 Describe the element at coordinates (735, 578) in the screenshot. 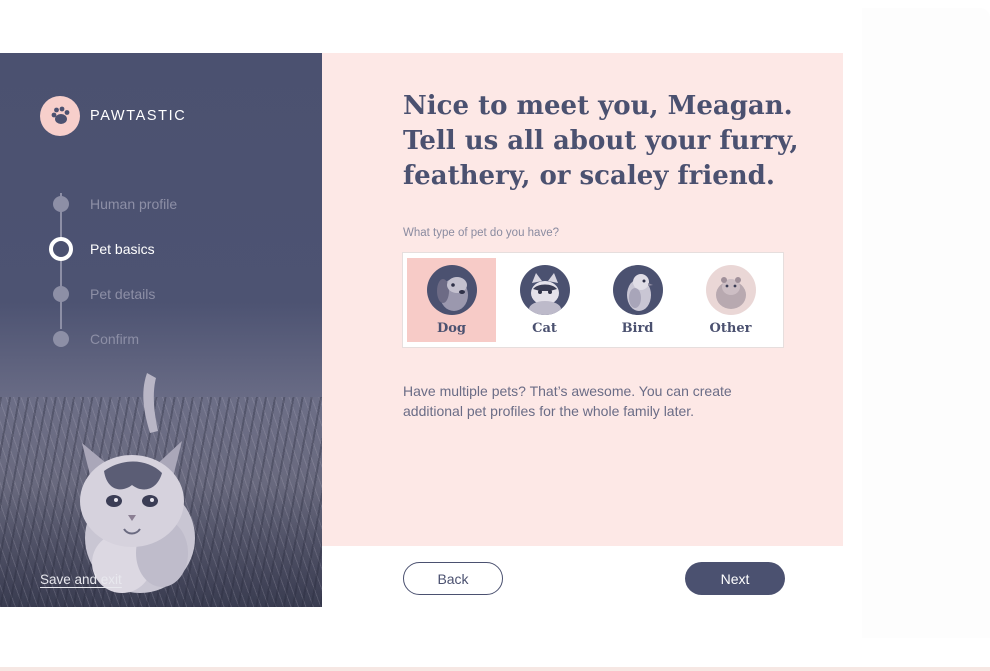

I see `next-button: Next` at that location.